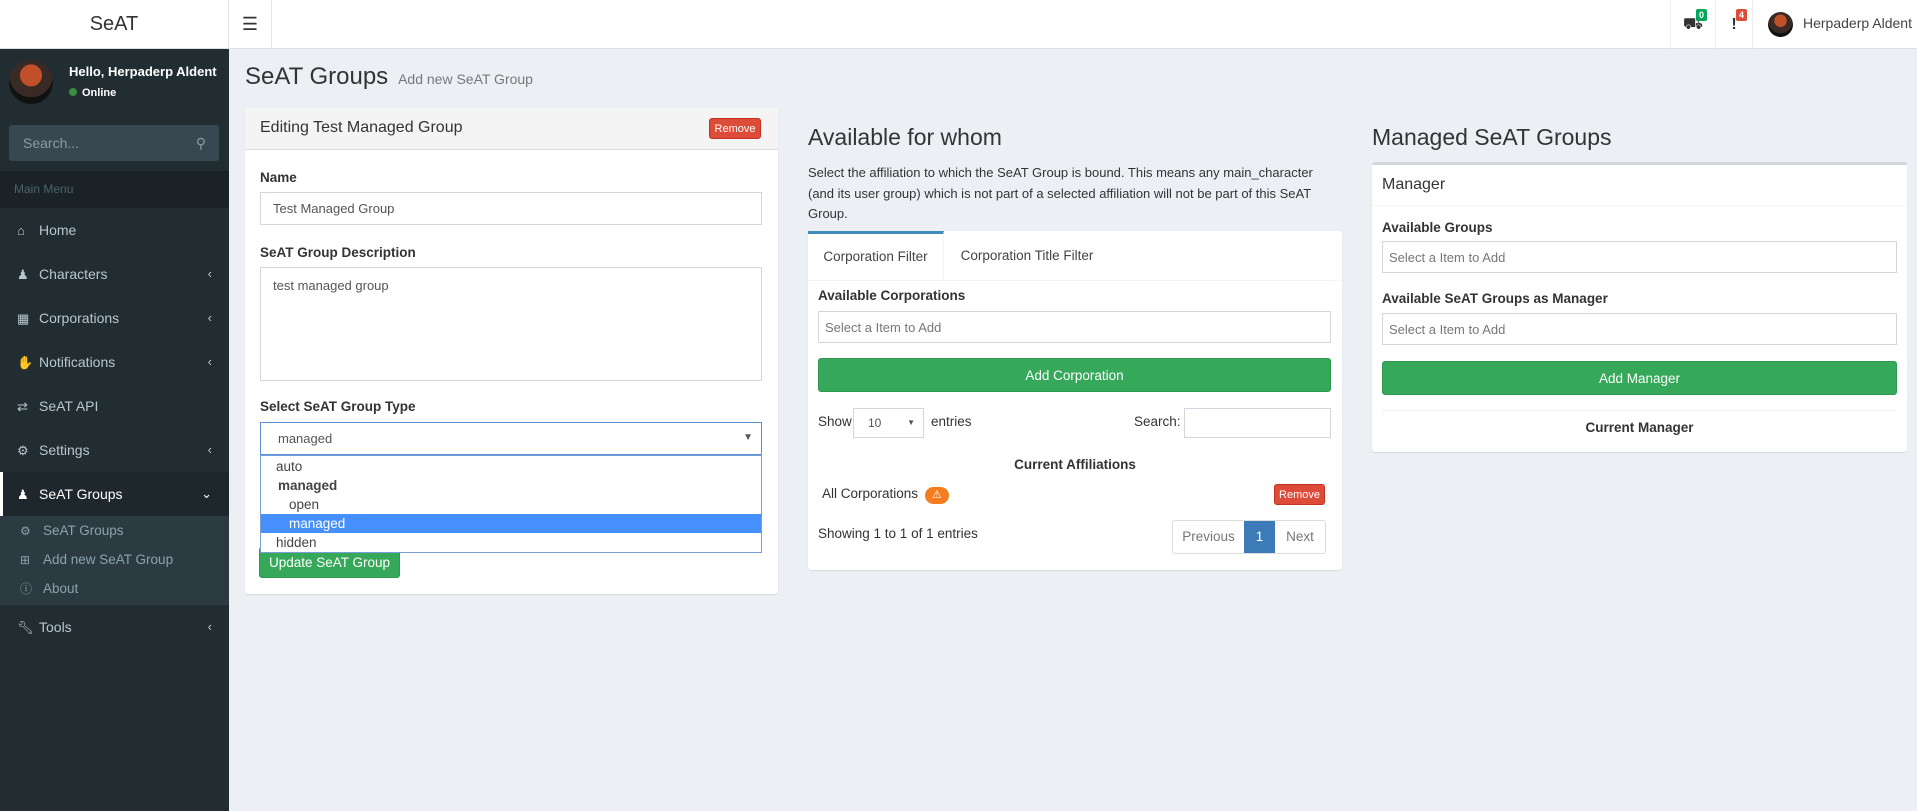  Describe the element at coordinates (1300, 537) in the screenshot. I see `next-page-button: Next` at that location.